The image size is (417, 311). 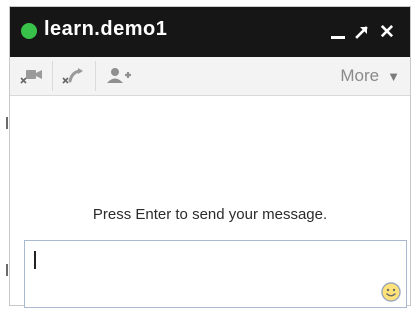 I want to click on online-status-dot, so click(x=29, y=31).